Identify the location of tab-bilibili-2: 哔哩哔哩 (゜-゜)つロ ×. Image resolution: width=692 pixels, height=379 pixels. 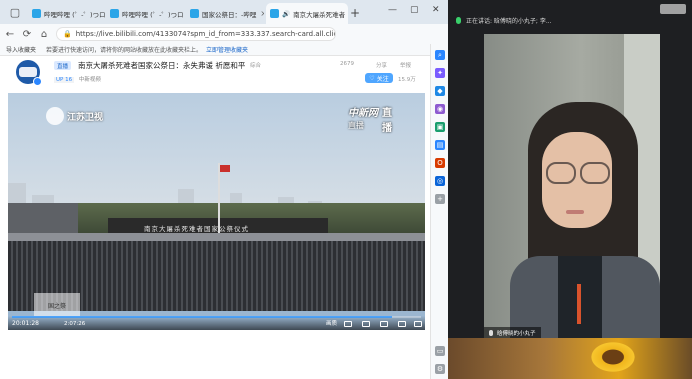
(145, 13).